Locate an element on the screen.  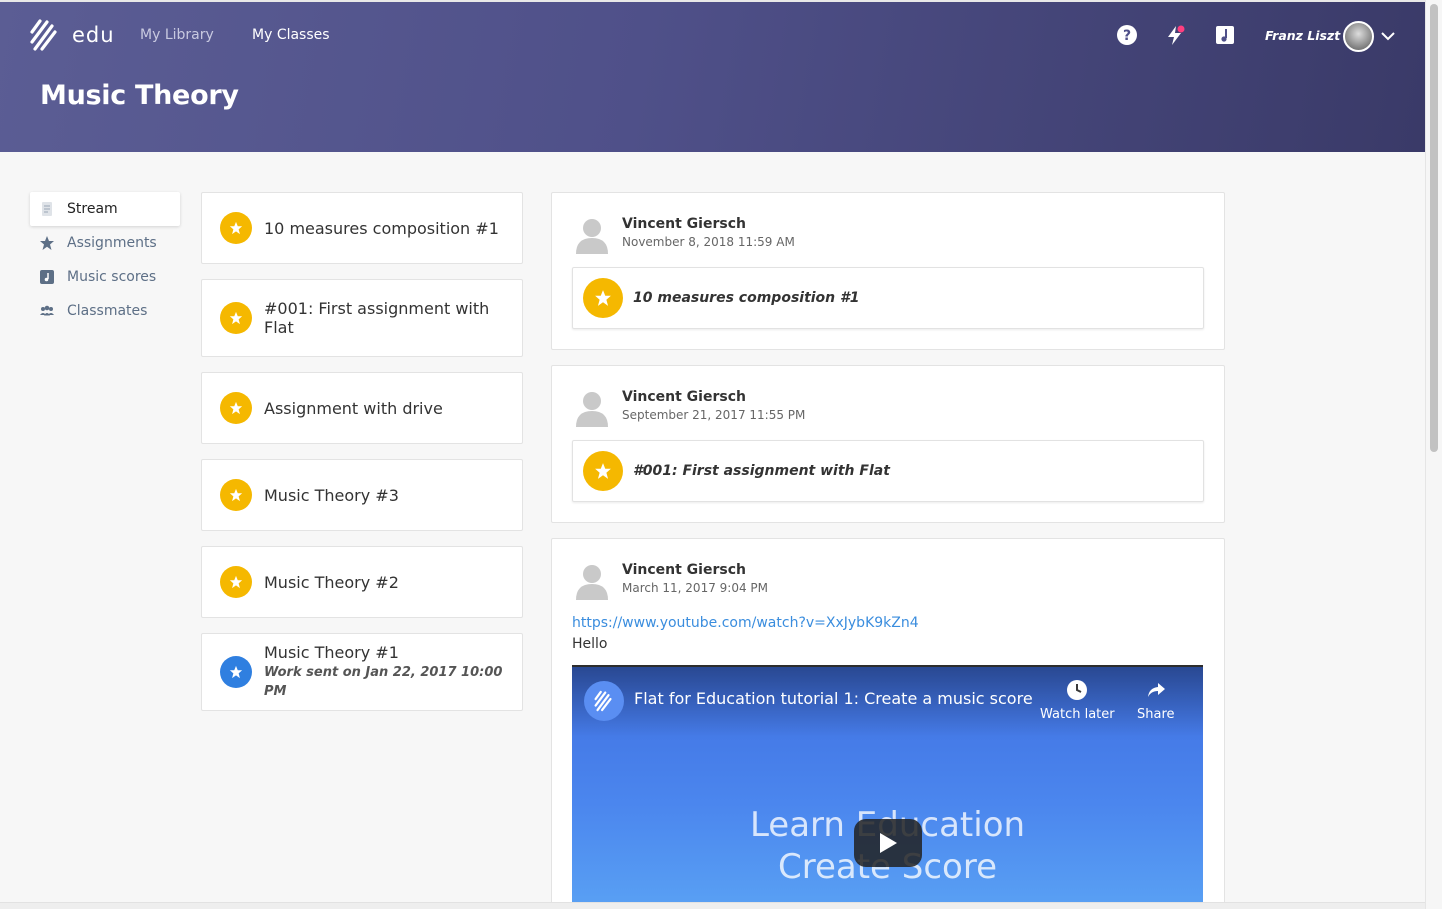
play-icon is located at coordinates (888, 843).